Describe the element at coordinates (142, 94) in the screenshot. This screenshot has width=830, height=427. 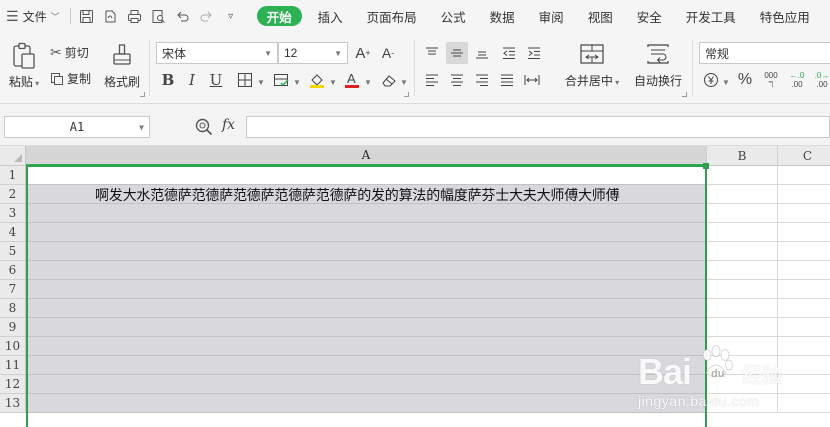
I see `clipboard-dialog-launcher` at that location.